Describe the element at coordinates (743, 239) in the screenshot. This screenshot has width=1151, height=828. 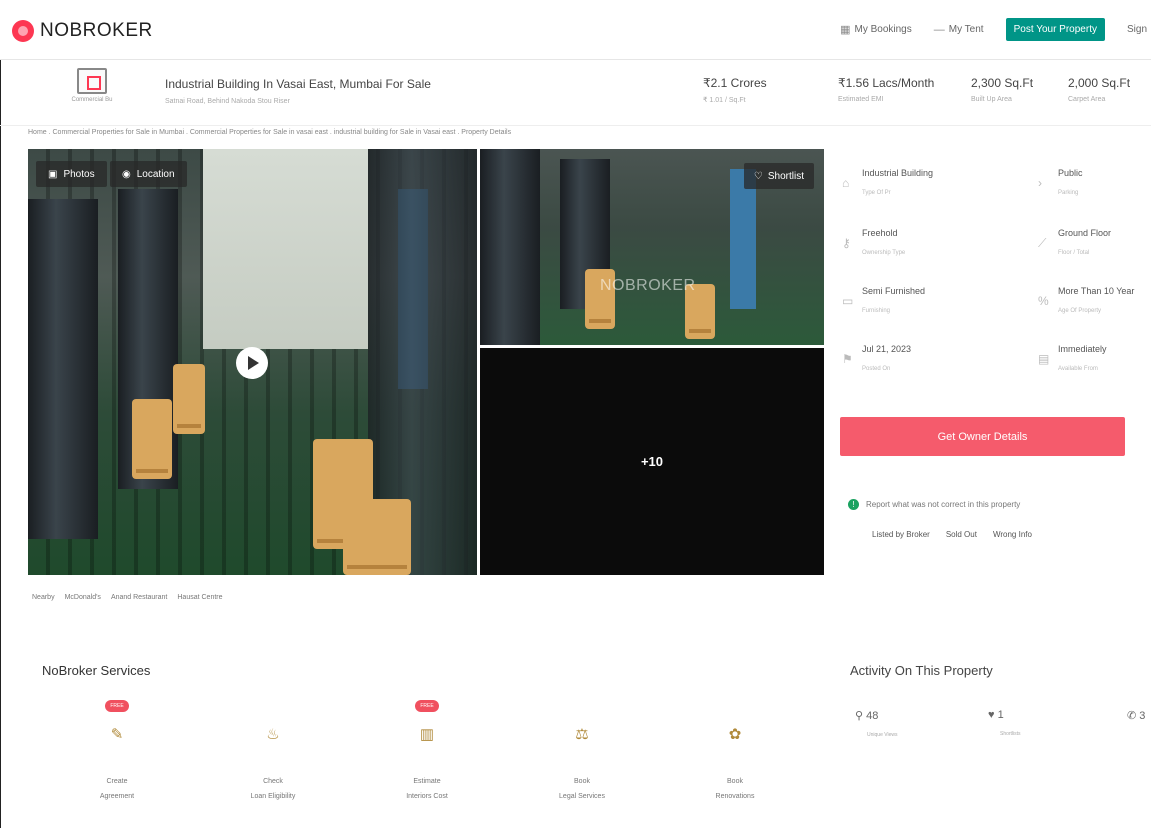
I see `photo-panel` at that location.